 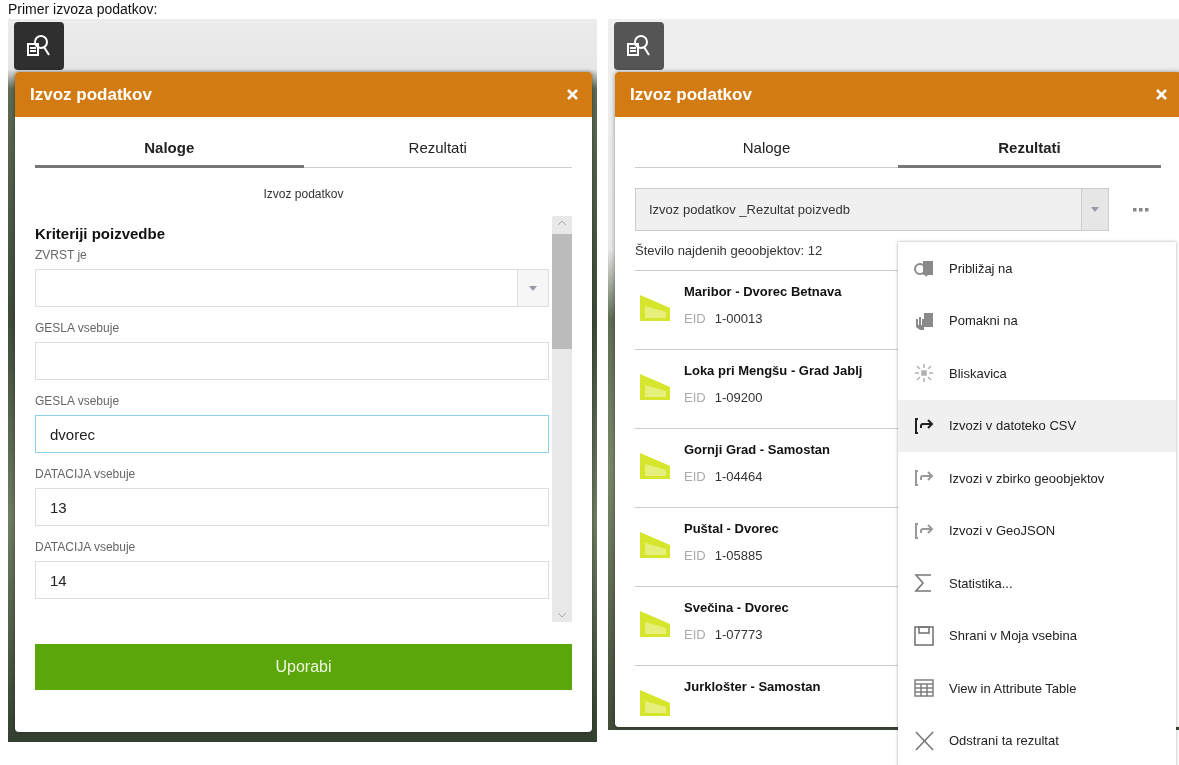 What do you see at coordinates (738, 318) in the screenshot?
I see `id-value: 1-00013` at bounding box center [738, 318].